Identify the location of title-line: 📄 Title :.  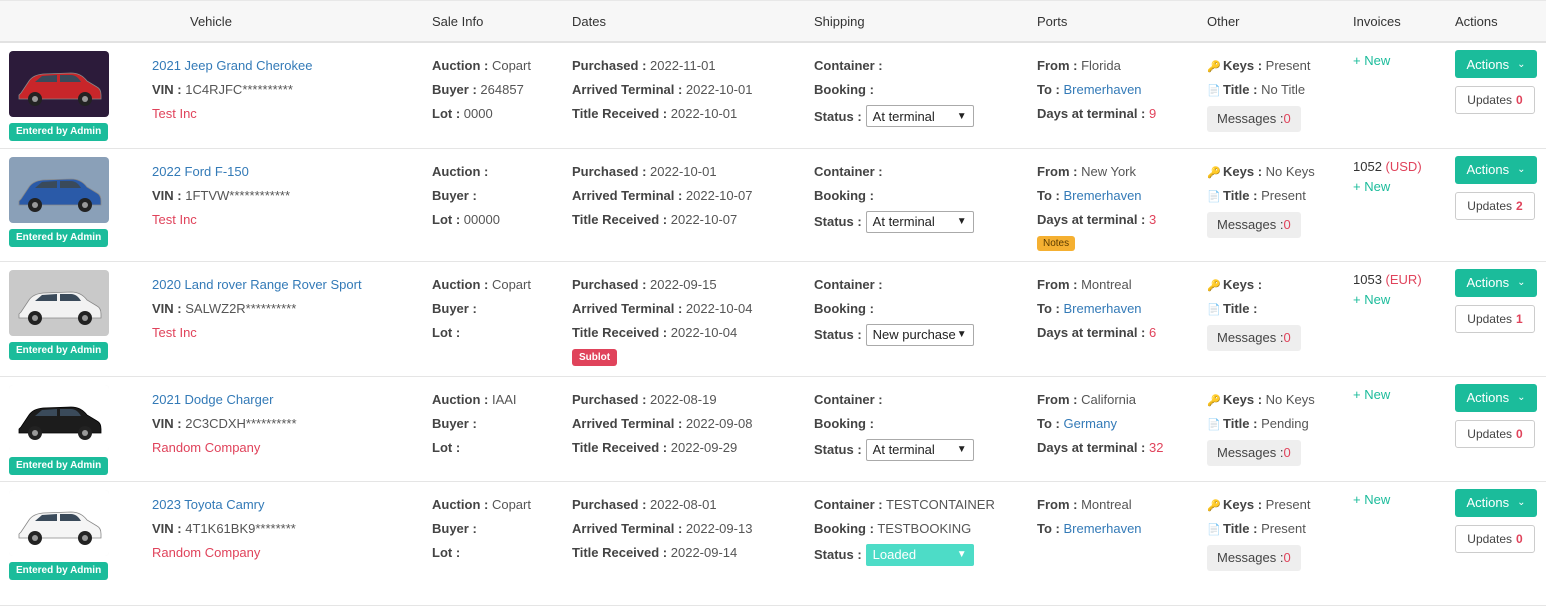
(1280, 309).